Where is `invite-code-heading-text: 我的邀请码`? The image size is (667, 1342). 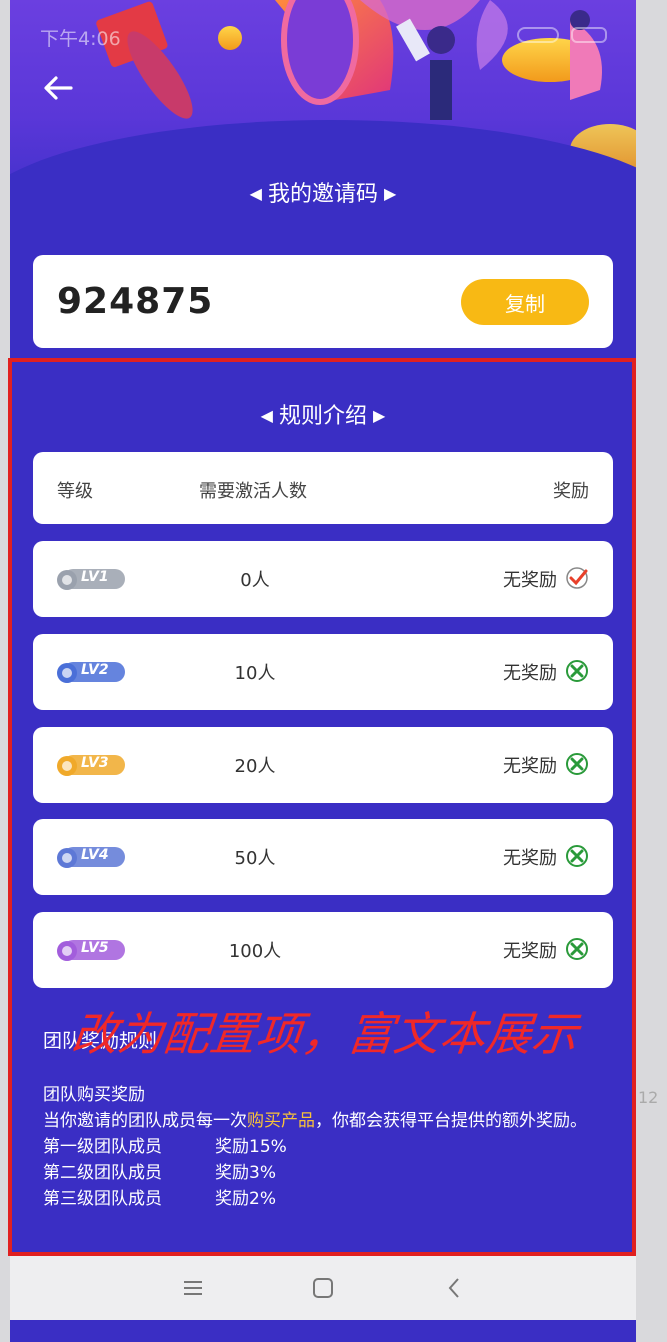
invite-code-heading-text: 我的邀请码 is located at coordinates (322, 194).